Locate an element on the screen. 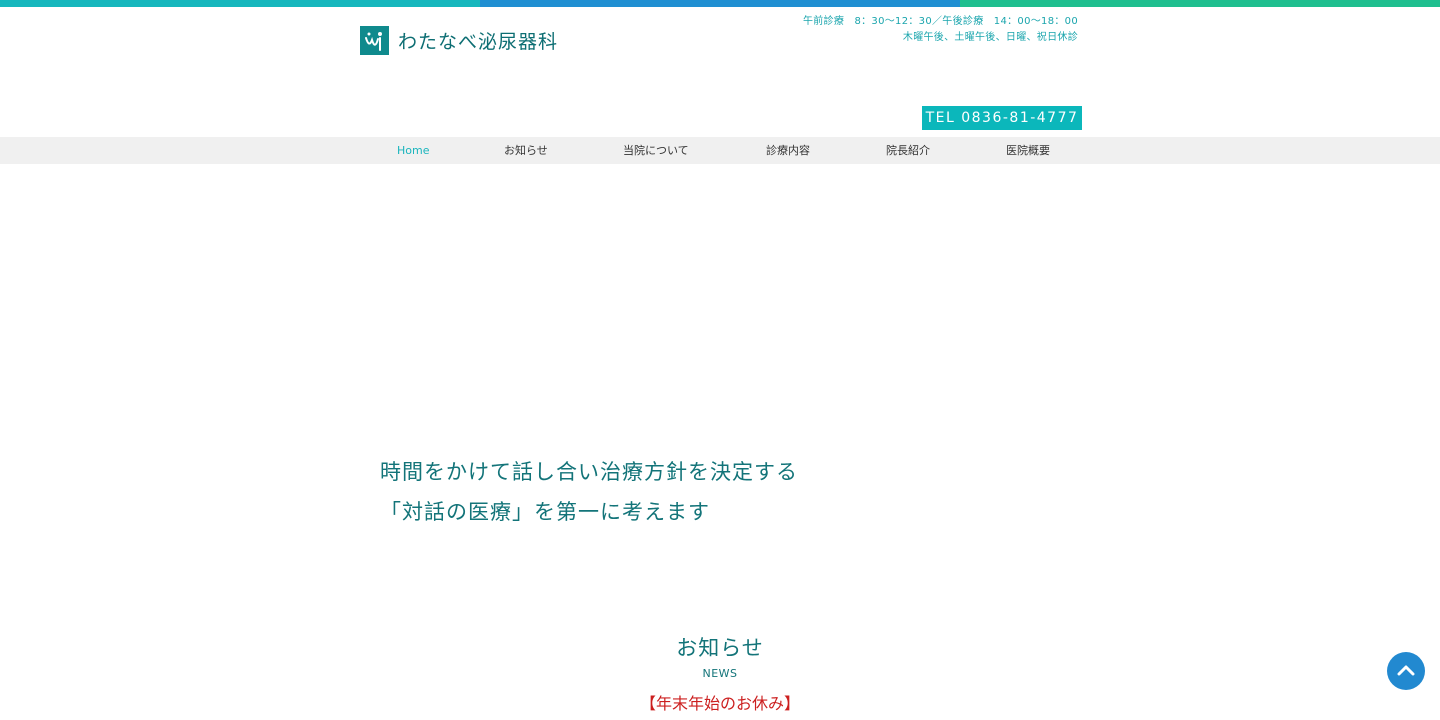 Image resolution: width=1440 pixels, height=720 pixels. logo-text: わたなべ泌尿器科 is located at coordinates (478, 41).